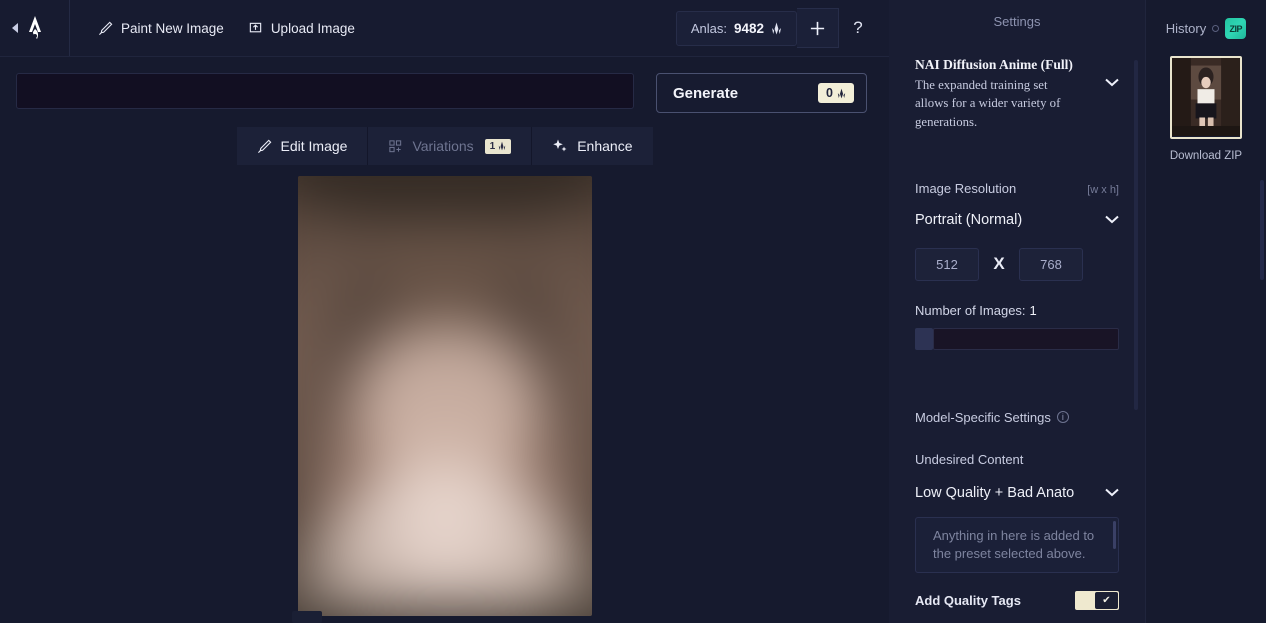  I want to click on add-quality-tags-row: Add Quality Tags ✔, so click(1017, 600).